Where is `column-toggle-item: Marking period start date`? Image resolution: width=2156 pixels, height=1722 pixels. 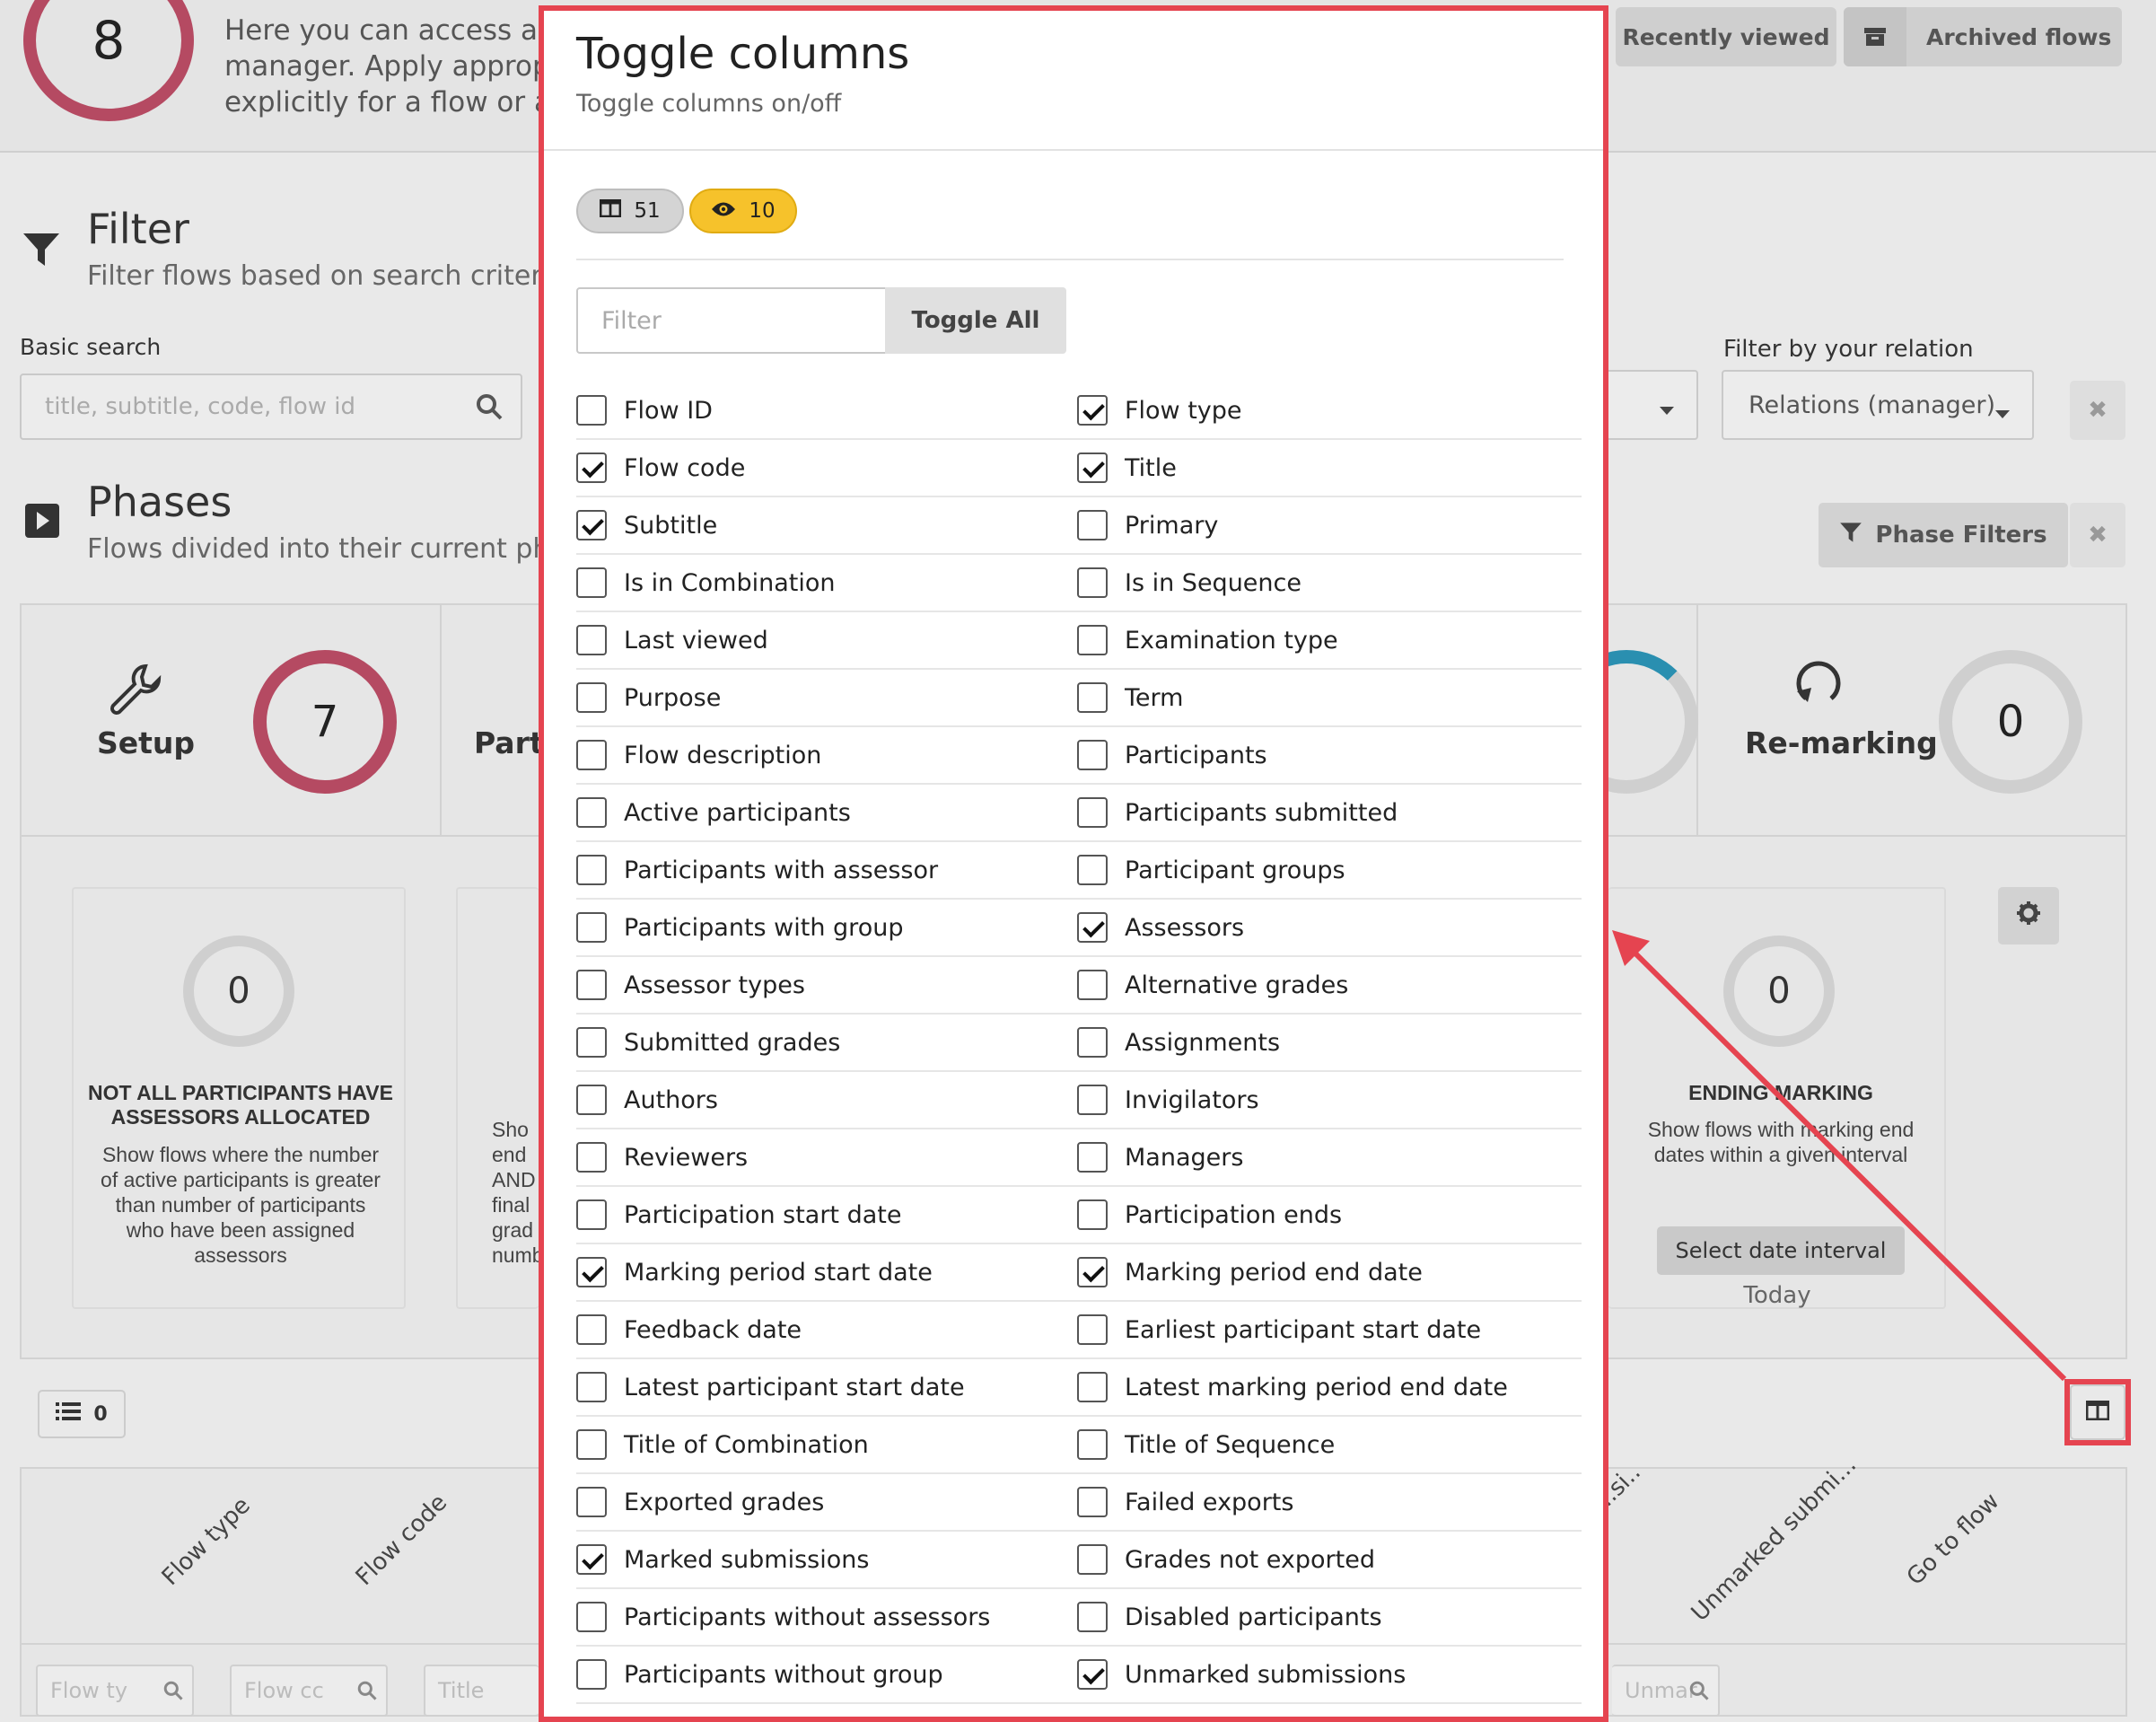
column-toggle-item: Marking period start date is located at coordinates (826, 1272).